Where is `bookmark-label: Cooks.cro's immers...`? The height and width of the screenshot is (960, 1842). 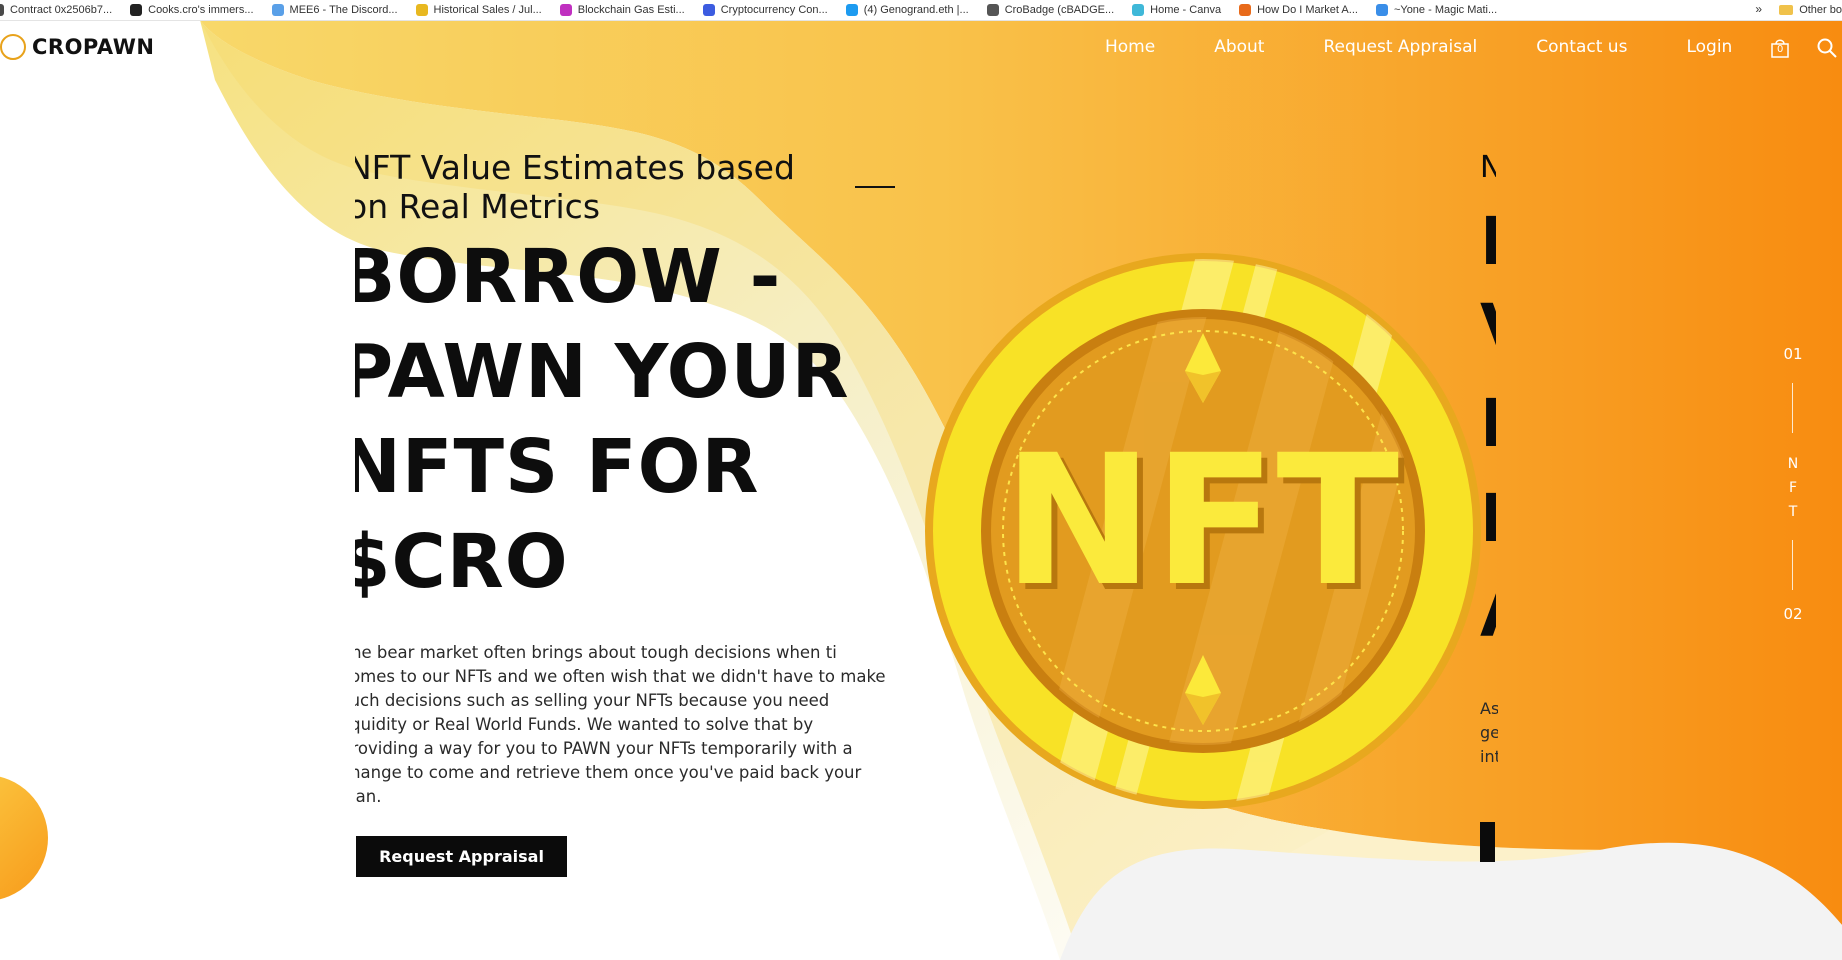
bookmark-label: Cooks.cro's immers... is located at coordinates (201, 10).